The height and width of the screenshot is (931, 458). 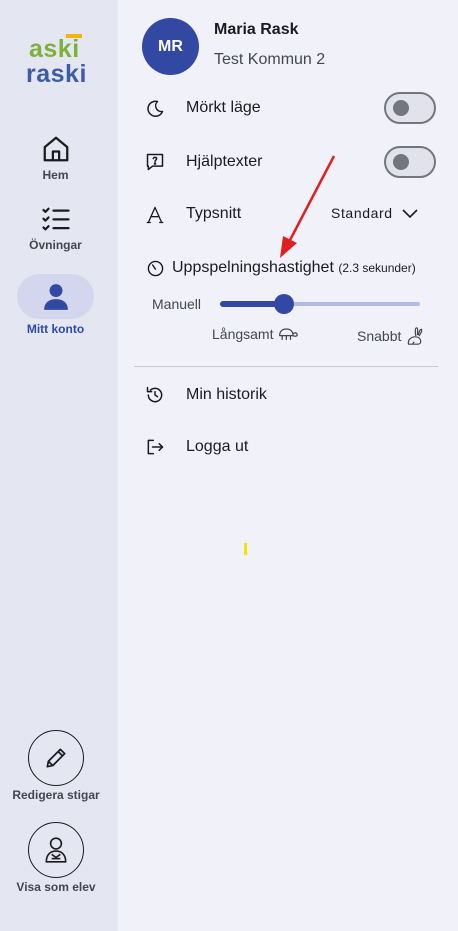 I want to click on font-icon, so click(x=155, y=215).